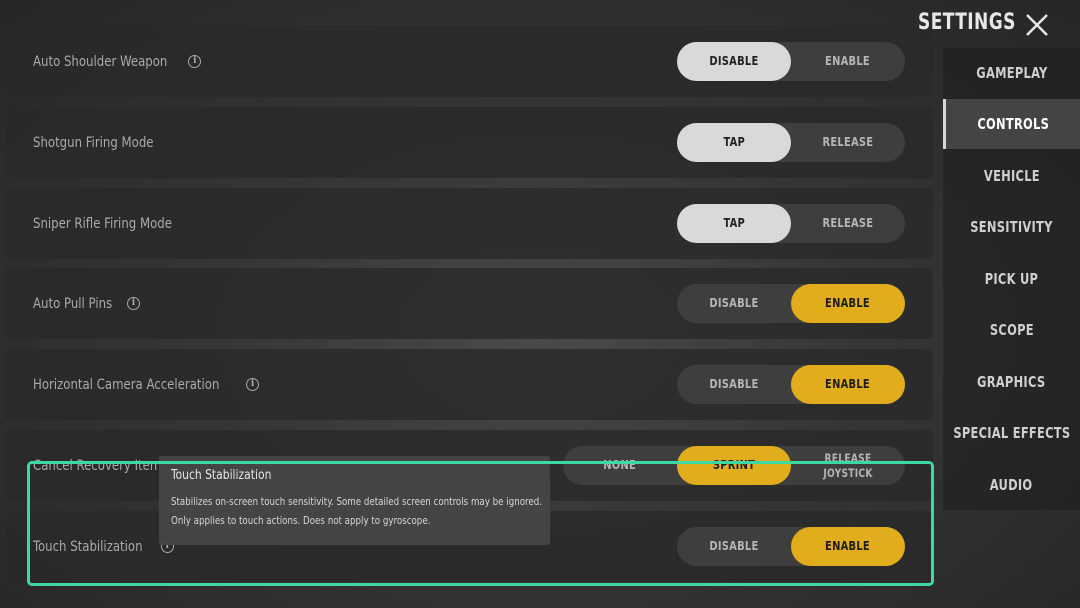 The width and height of the screenshot is (1080, 608). Describe the element at coordinates (117, 61) in the screenshot. I see `setting-label: Auto Shoulder Weapon i` at that location.